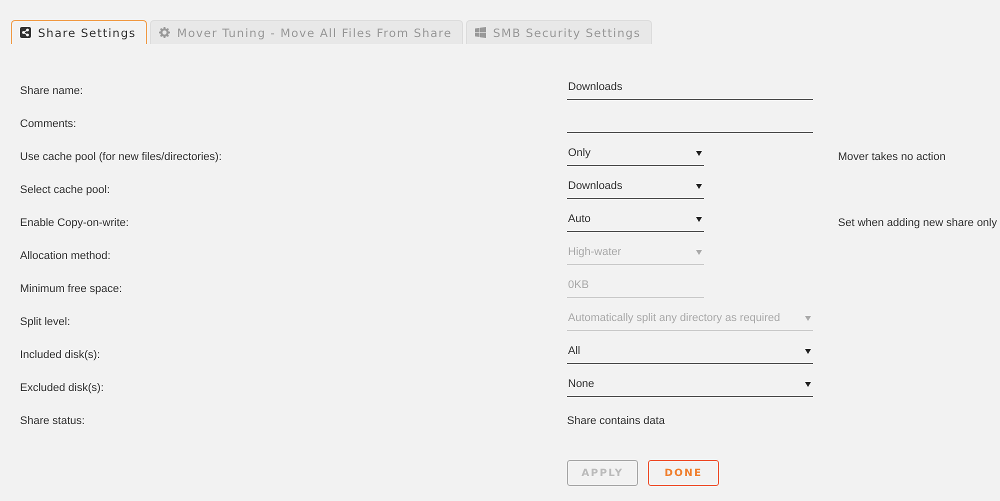 The image size is (1000, 501). What do you see at coordinates (65, 189) in the screenshot?
I see `field-label: Select cache pool:` at bounding box center [65, 189].